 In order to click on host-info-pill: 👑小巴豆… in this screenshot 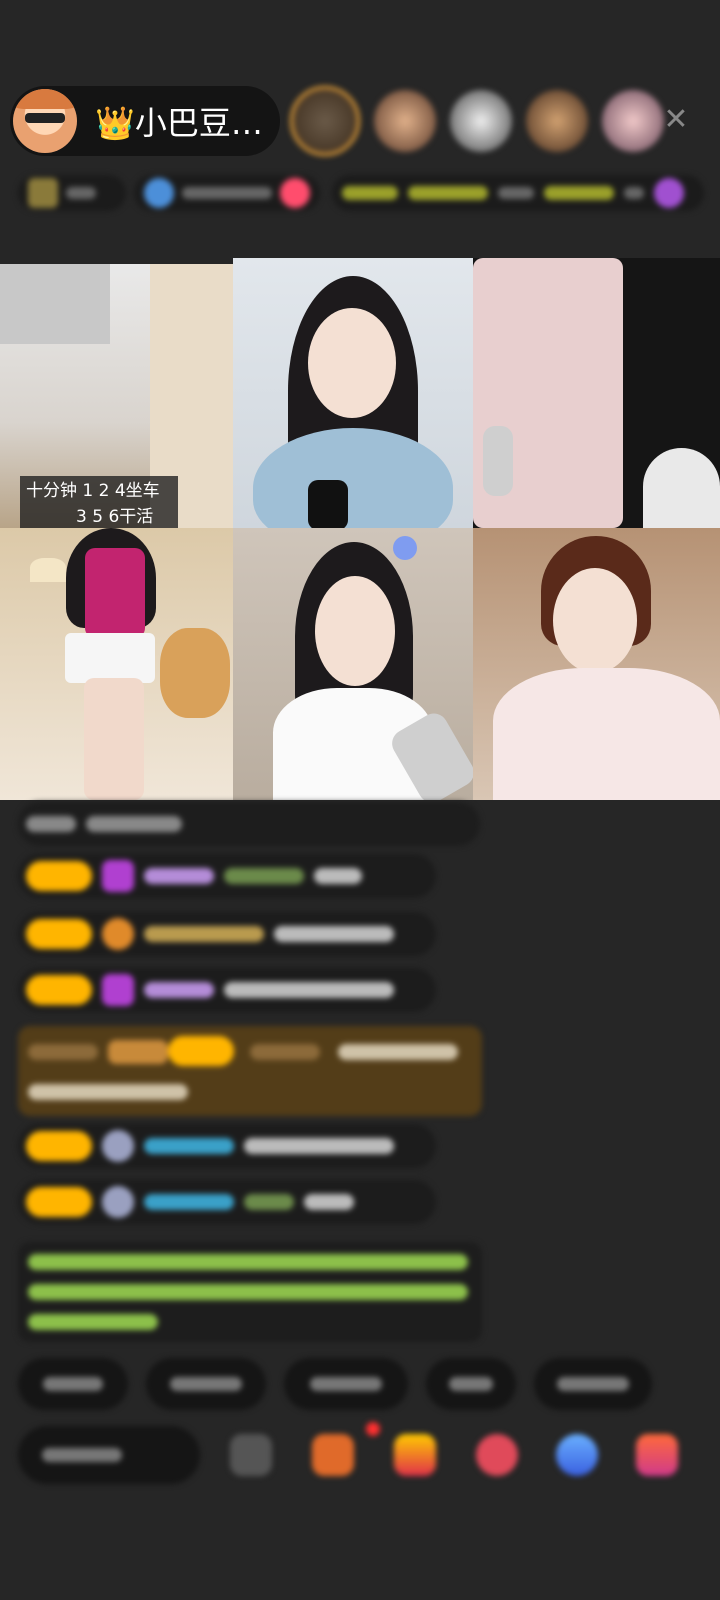, I will do `click(145, 121)`.